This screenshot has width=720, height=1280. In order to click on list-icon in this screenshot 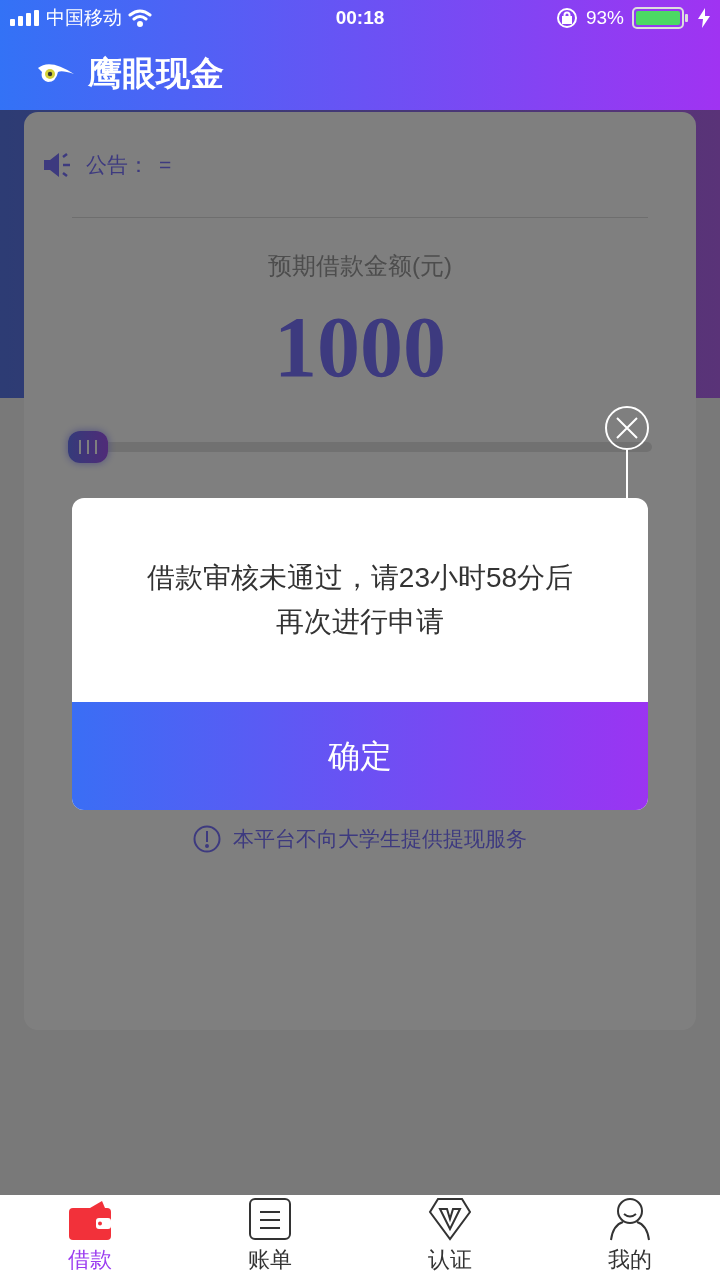, I will do `click(270, 1219)`.